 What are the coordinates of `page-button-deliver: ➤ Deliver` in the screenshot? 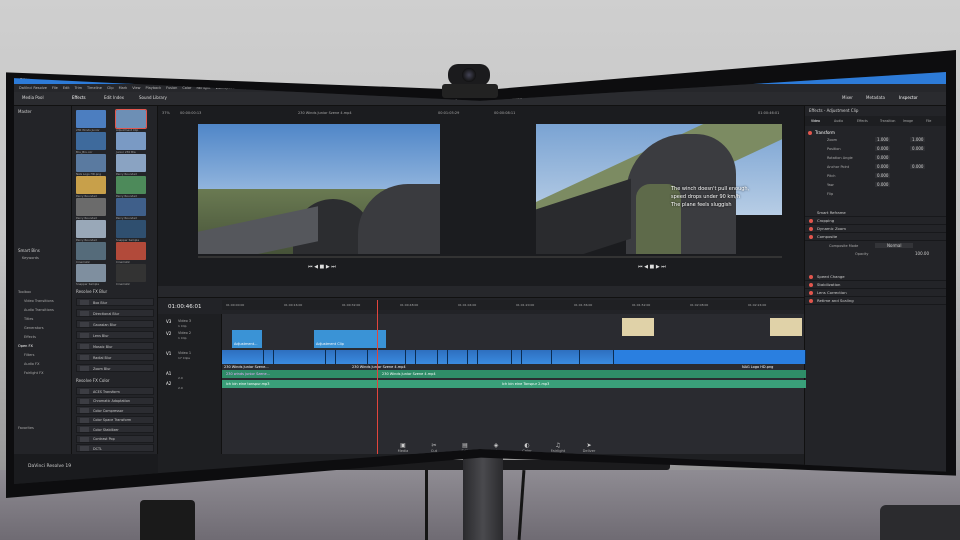 It's located at (589, 447).